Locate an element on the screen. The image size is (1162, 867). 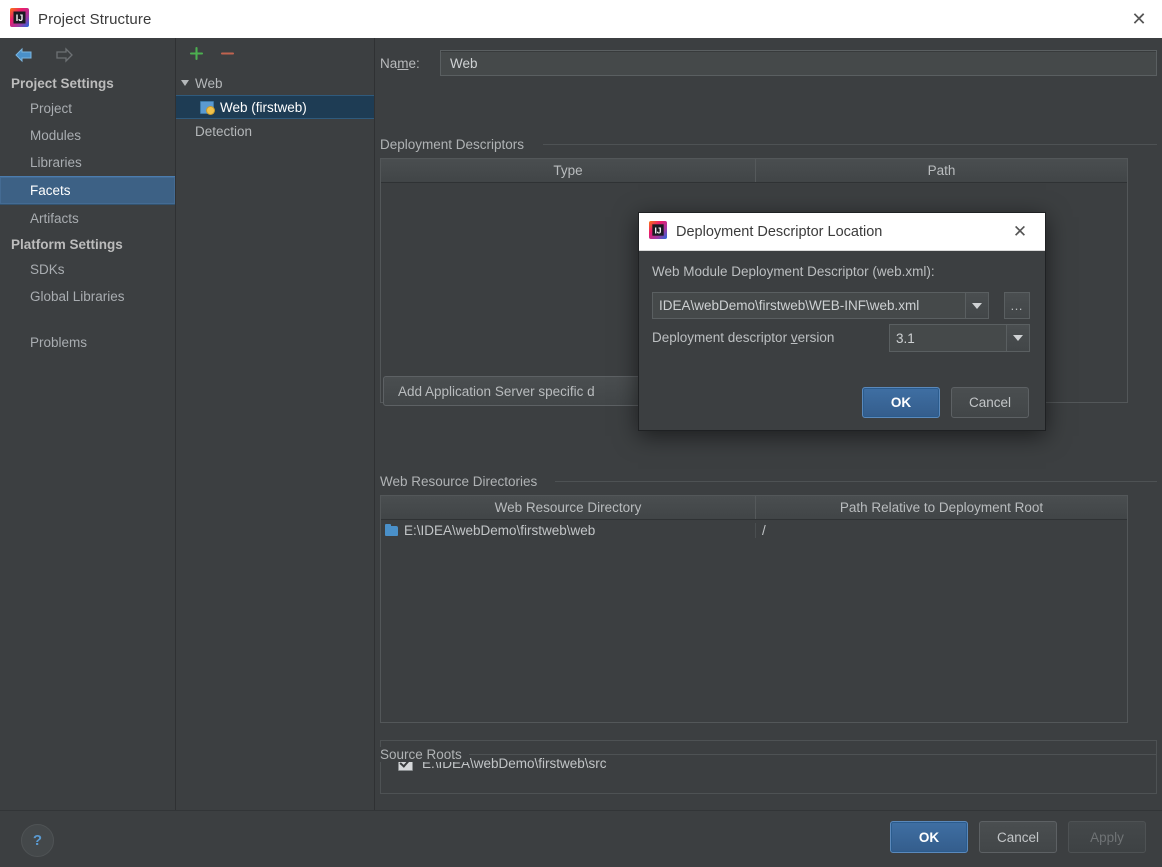
sidebar-item-facets: Facets is located at coordinates (87, 190).